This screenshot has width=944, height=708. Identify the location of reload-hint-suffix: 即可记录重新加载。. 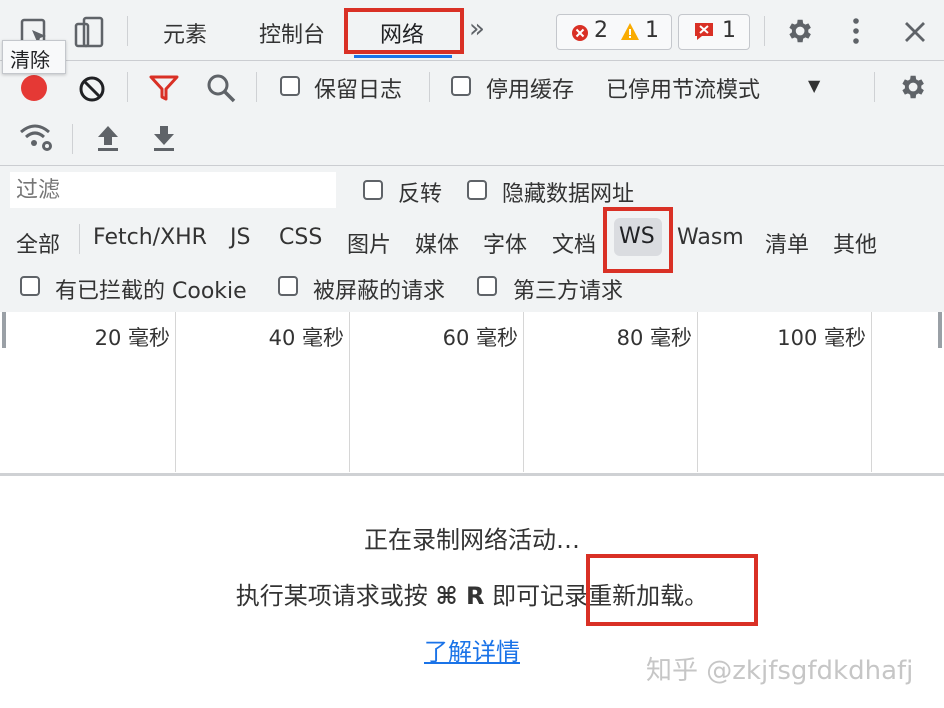
(596, 596).